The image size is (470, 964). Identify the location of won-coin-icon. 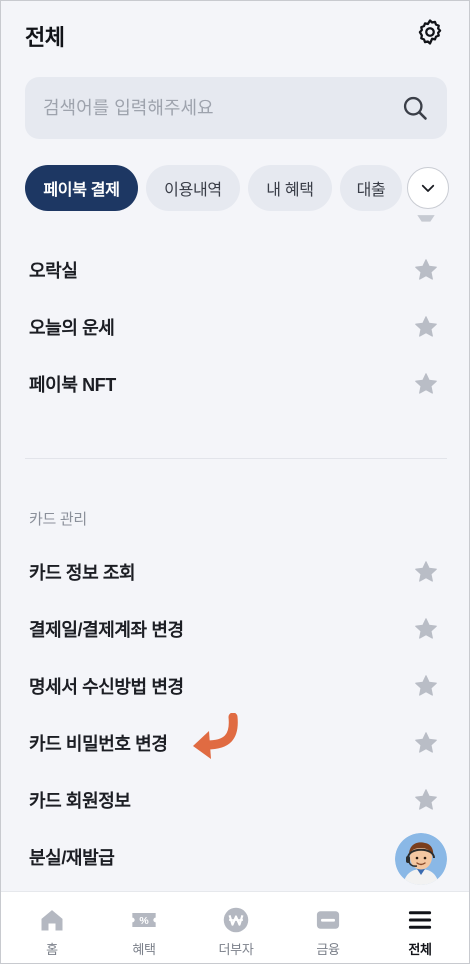
(236, 920).